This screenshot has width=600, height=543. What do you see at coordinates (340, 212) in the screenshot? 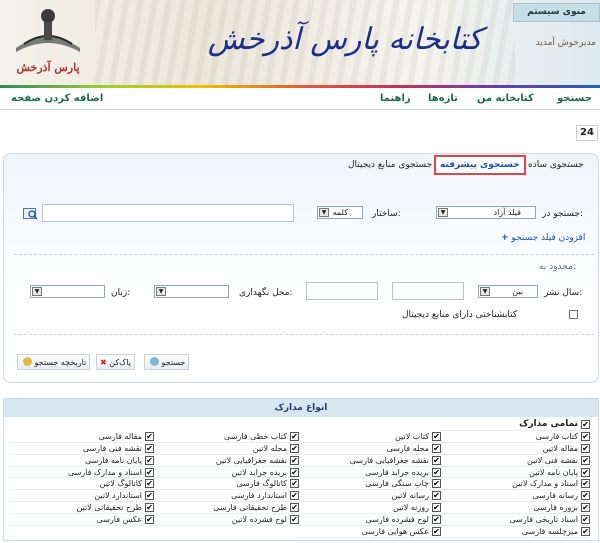
I see `structure-select: ▼ کلمه` at bounding box center [340, 212].